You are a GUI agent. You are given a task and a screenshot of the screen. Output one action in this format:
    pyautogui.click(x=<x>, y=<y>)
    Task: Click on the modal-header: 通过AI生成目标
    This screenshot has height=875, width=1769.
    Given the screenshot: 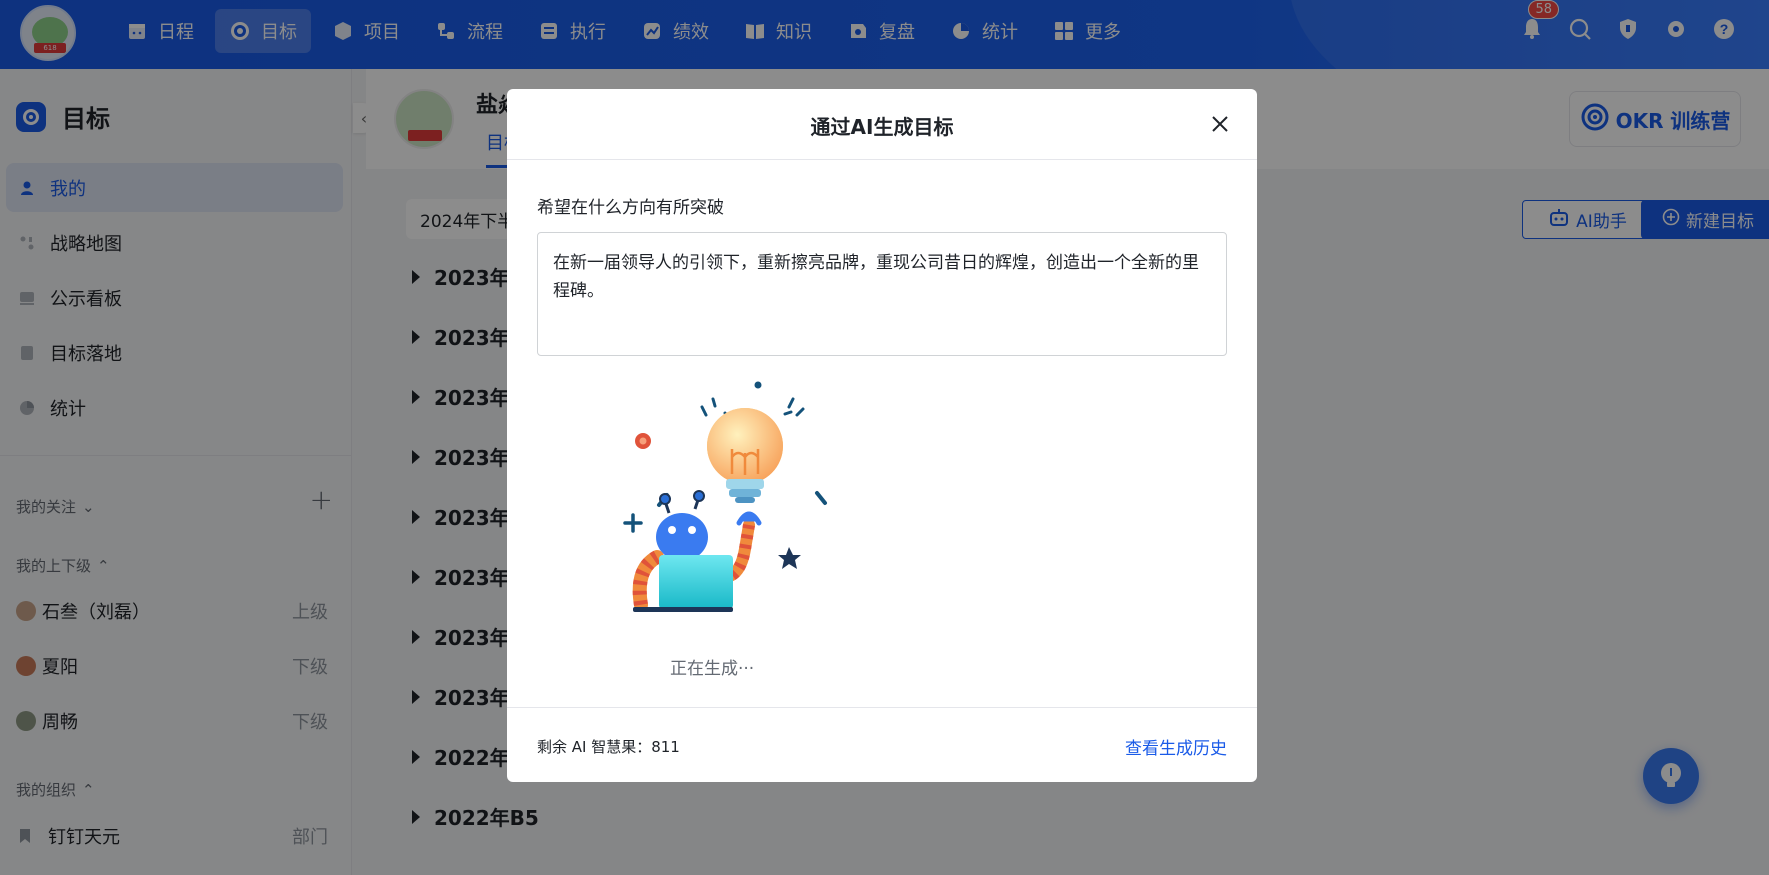 What is the action you would take?
    pyautogui.click(x=882, y=124)
    